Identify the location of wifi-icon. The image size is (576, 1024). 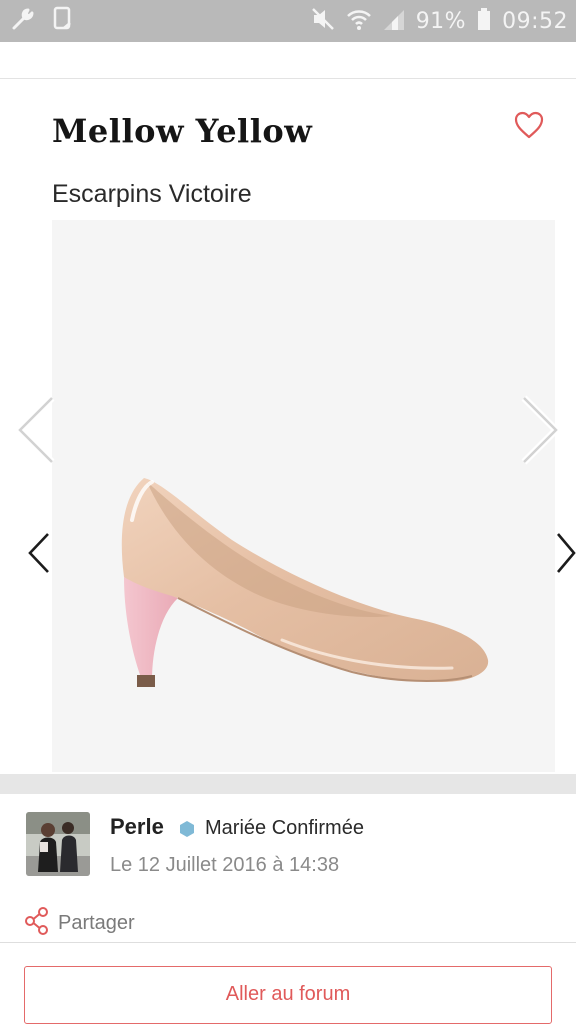
(359, 21).